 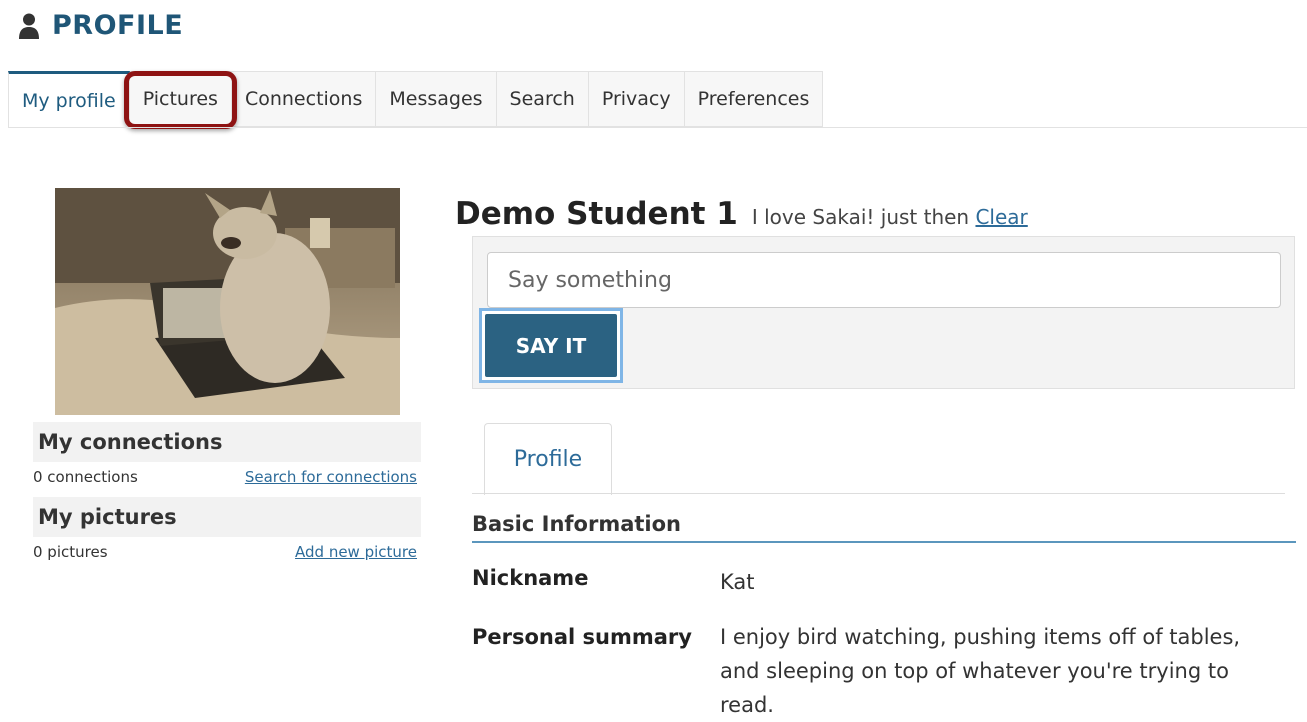 What do you see at coordinates (227, 301) in the screenshot?
I see `profile-photo` at bounding box center [227, 301].